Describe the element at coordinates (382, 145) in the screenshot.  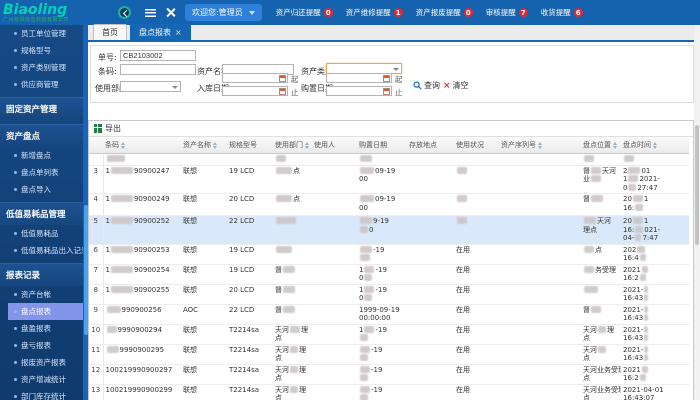
I see `column-header: 购置日期` at that location.